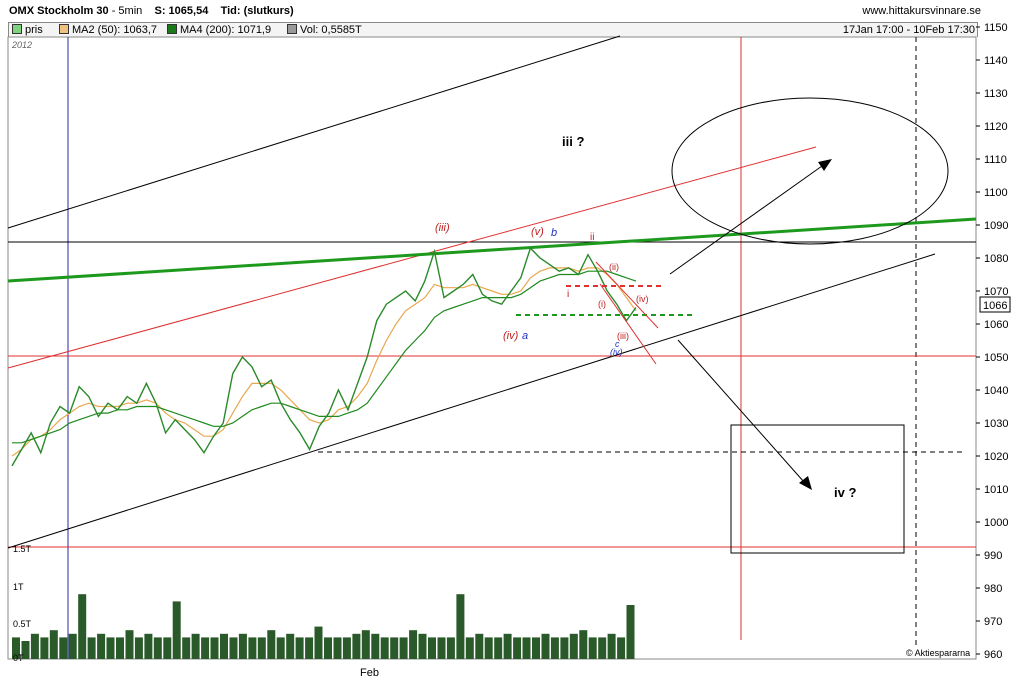  What do you see at coordinates (996, 391) in the screenshot?
I see `y-tick-label: 1040` at bounding box center [996, 391].